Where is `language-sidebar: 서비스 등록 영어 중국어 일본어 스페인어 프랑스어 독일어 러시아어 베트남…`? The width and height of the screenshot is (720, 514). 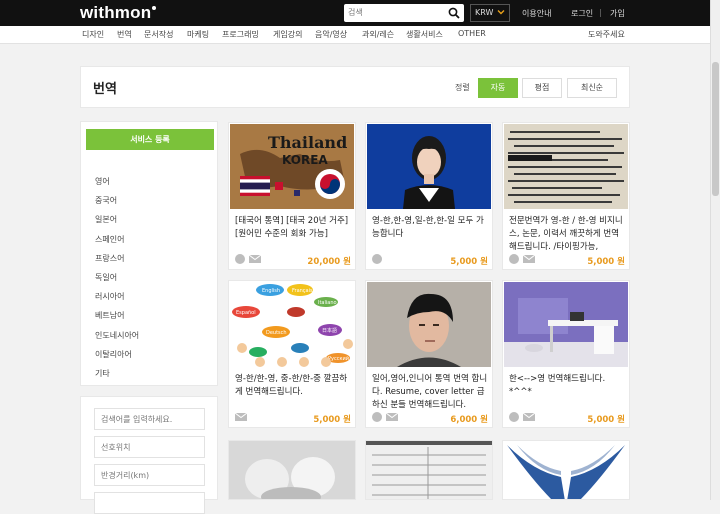 language-sidebar: 서비스 등록 영어 중국어 일본어 스페인어 프랑스어 독일어 러시아어 베트남… is located at coordinates (149, 253).